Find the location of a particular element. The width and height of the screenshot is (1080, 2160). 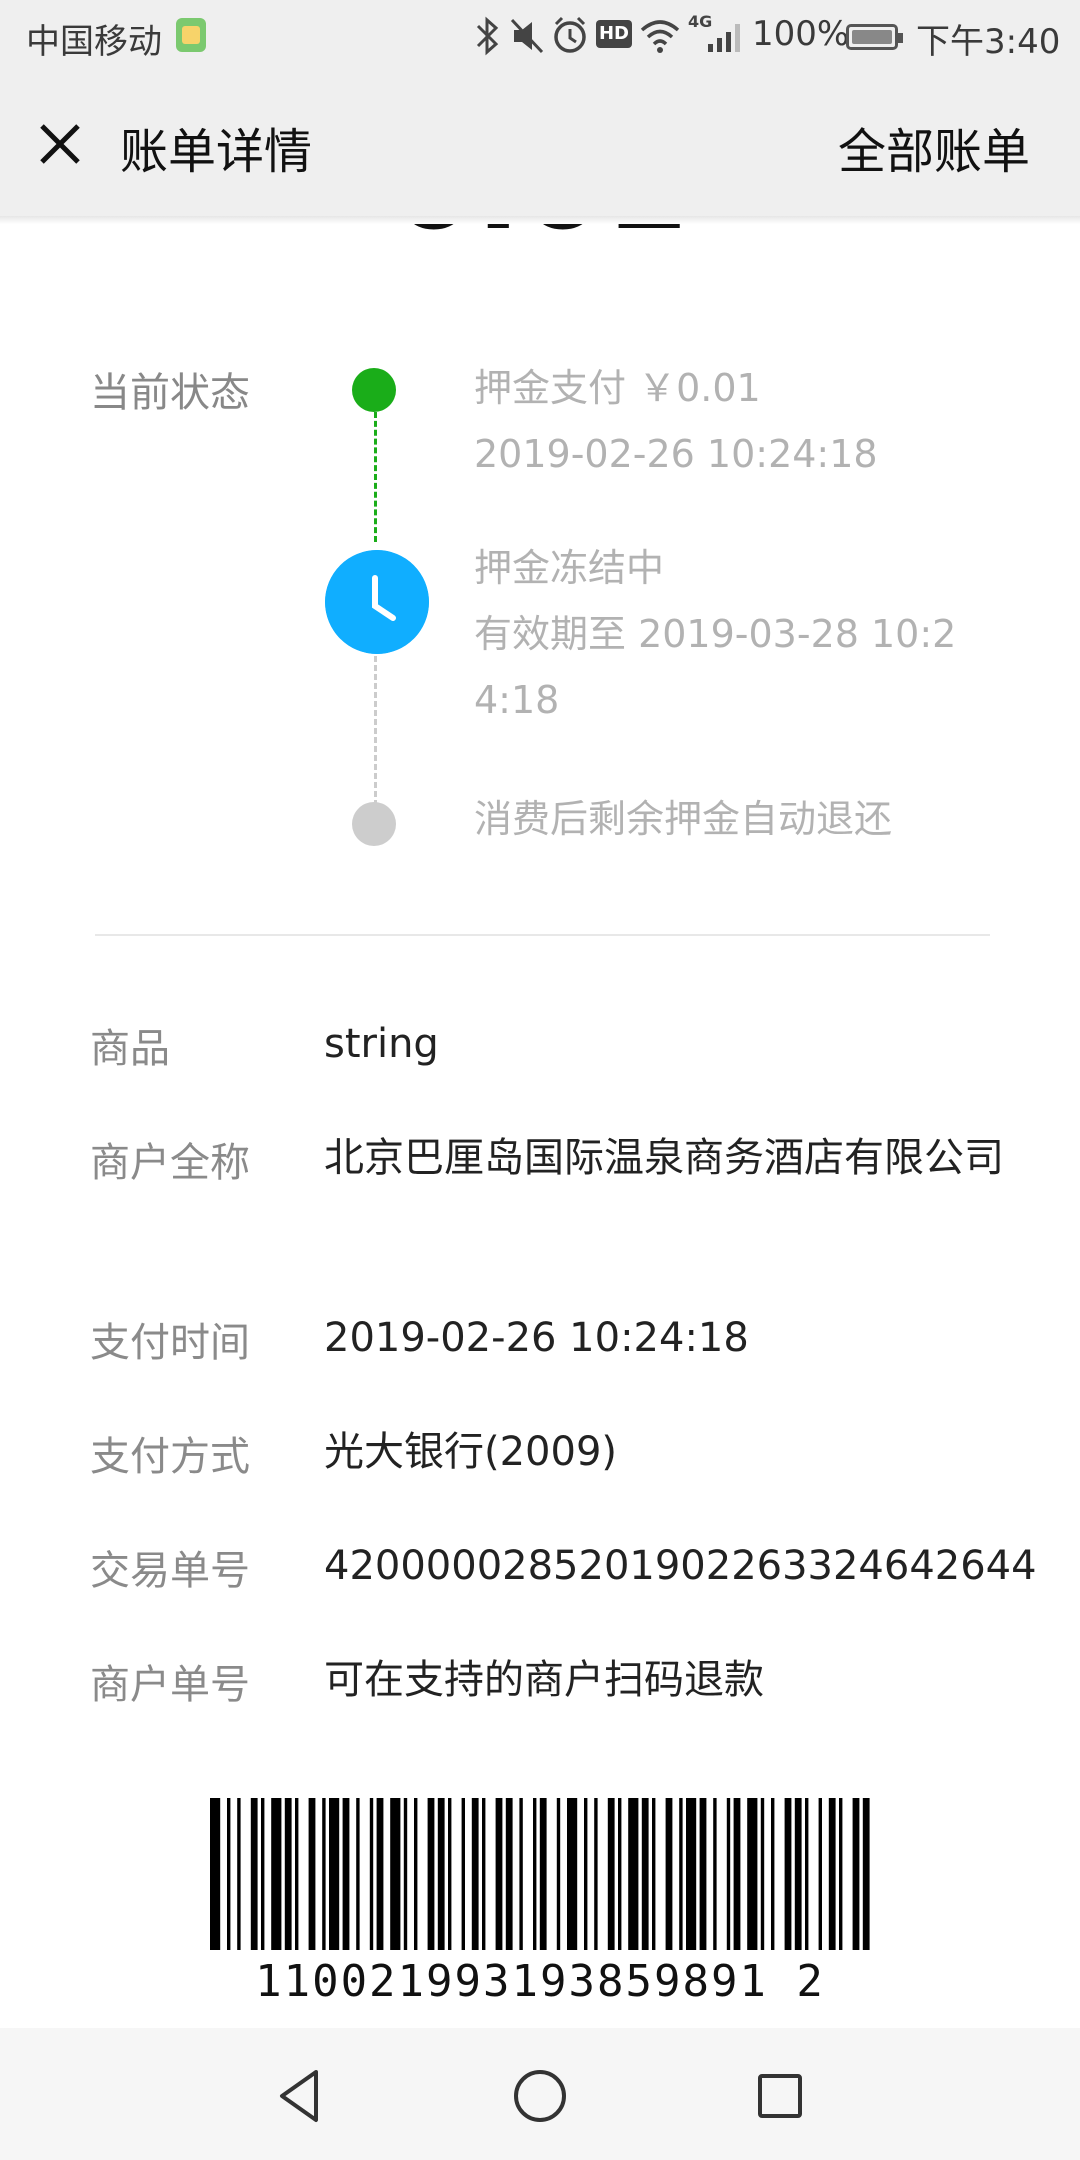

timeline-step: 消费后剩余押金自动退还 is located at coordinates (683, 819).